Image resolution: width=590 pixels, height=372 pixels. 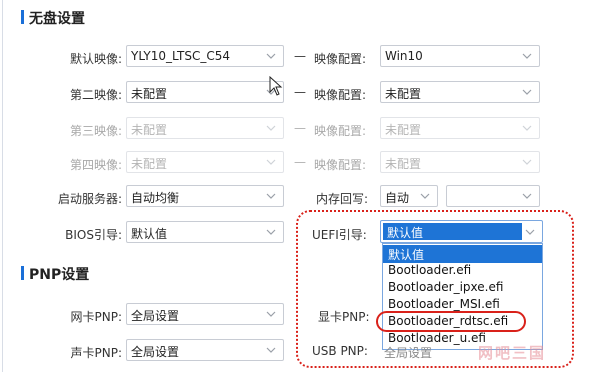 What do you see at coordinates (460, 56) in the screenshot?
I see `default-image-config-select: Win10` at bounding box center [460, 56].